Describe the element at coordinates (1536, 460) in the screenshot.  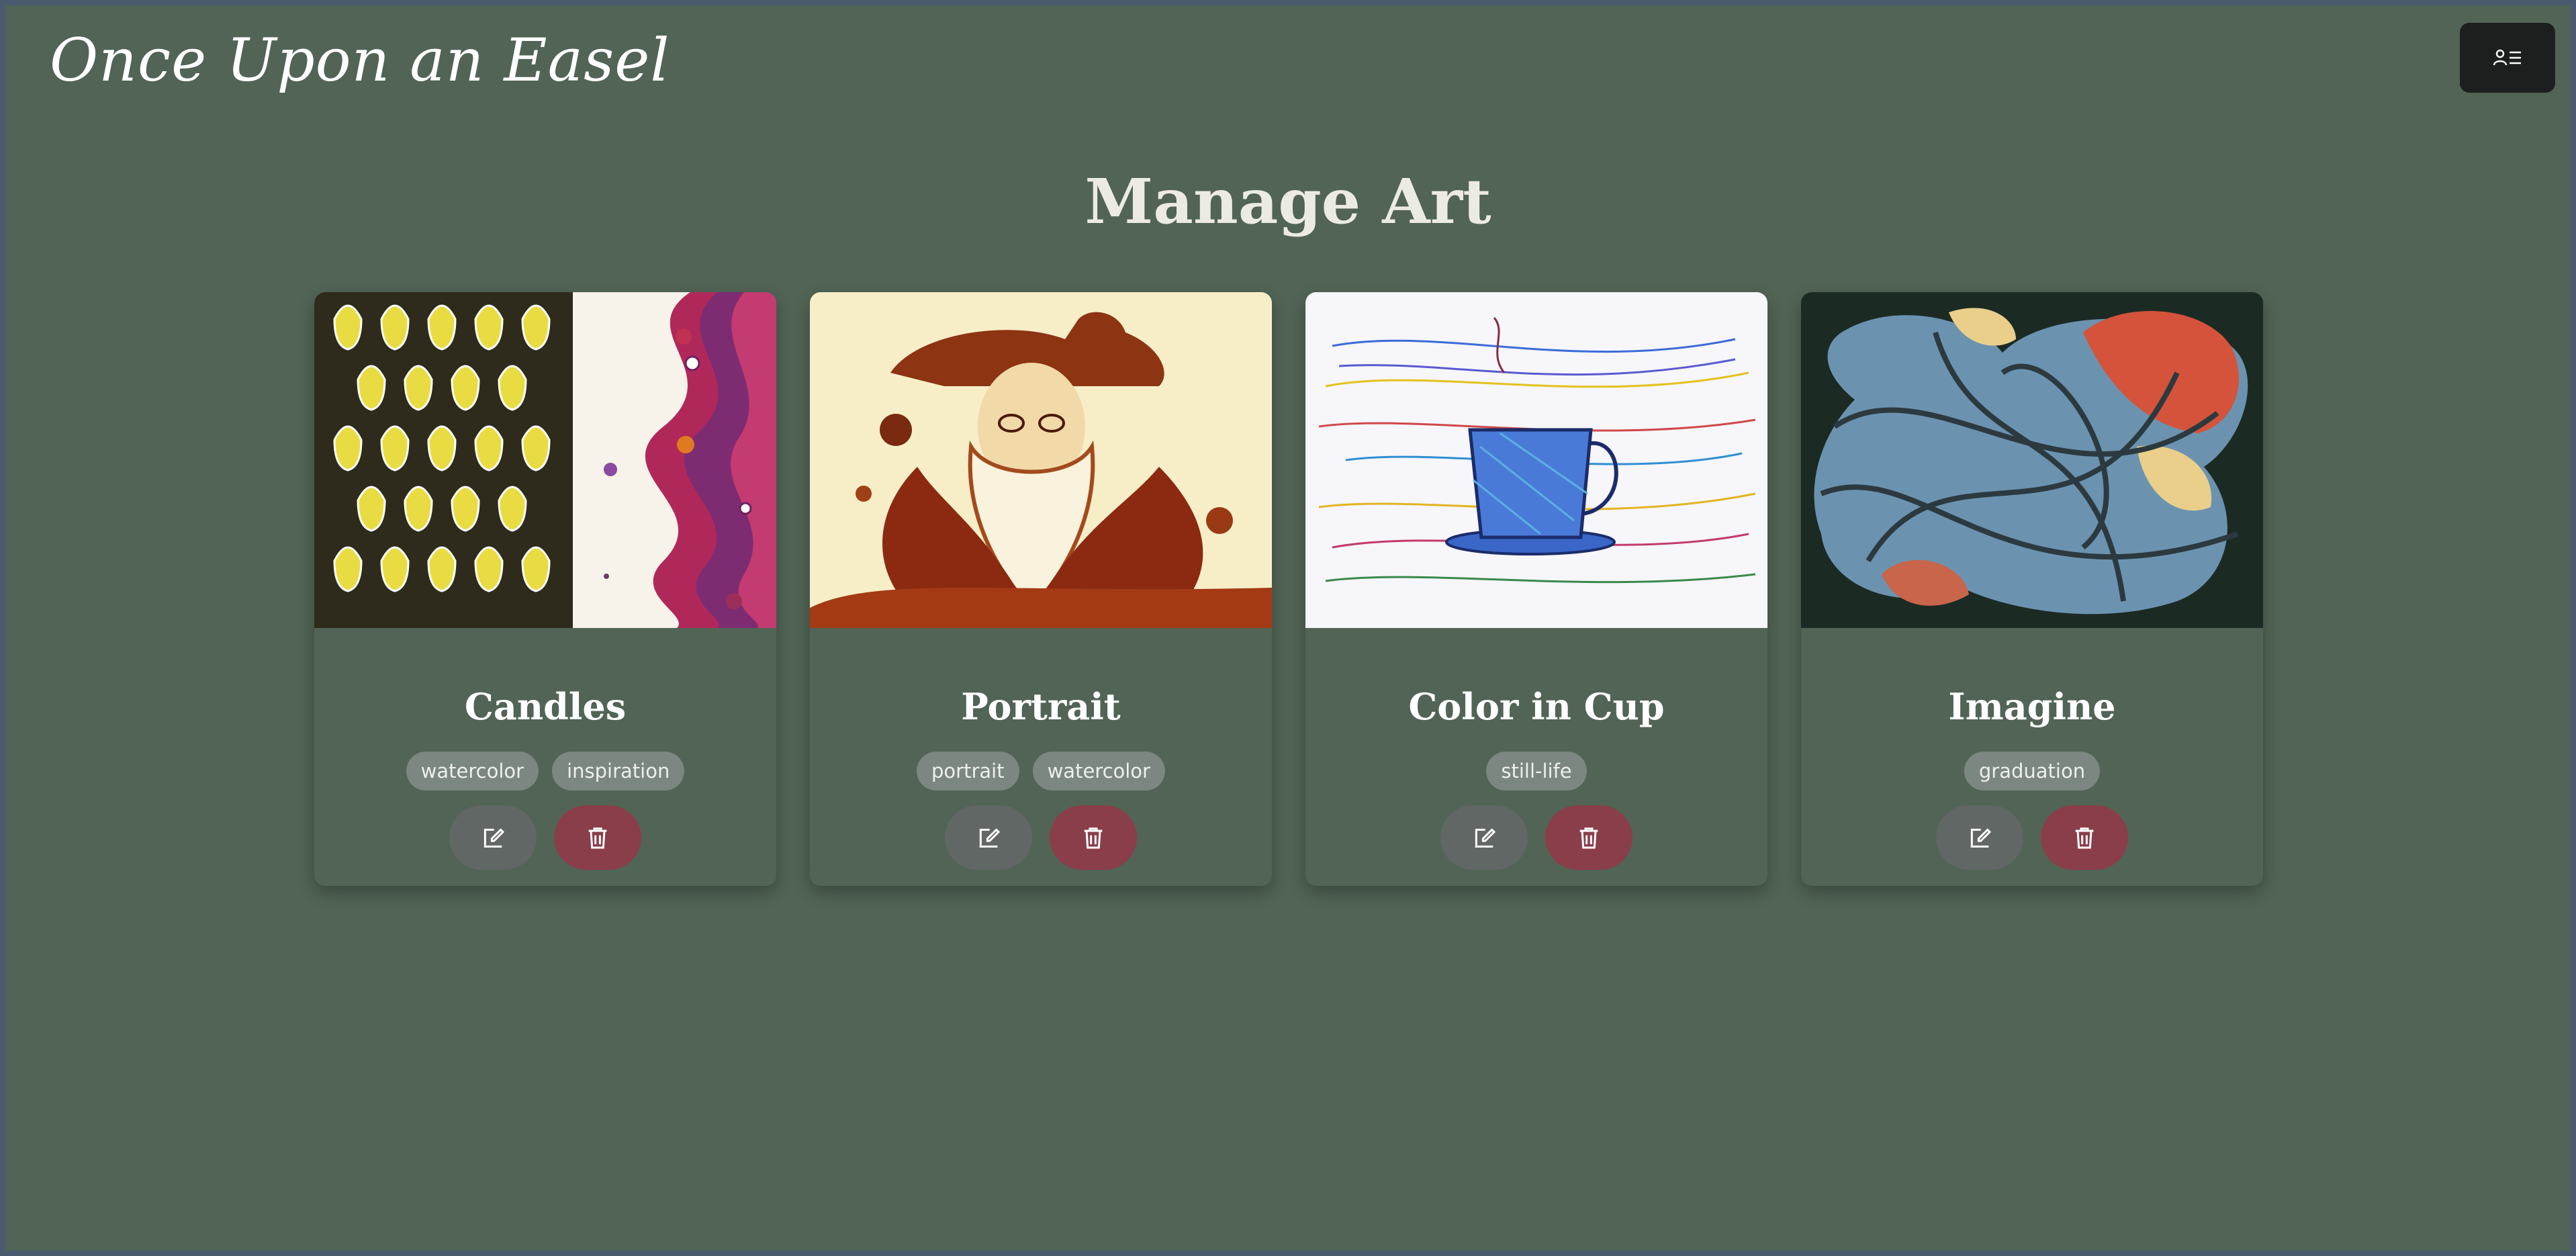
I see `color-in-cup-artwork-image` at that location.